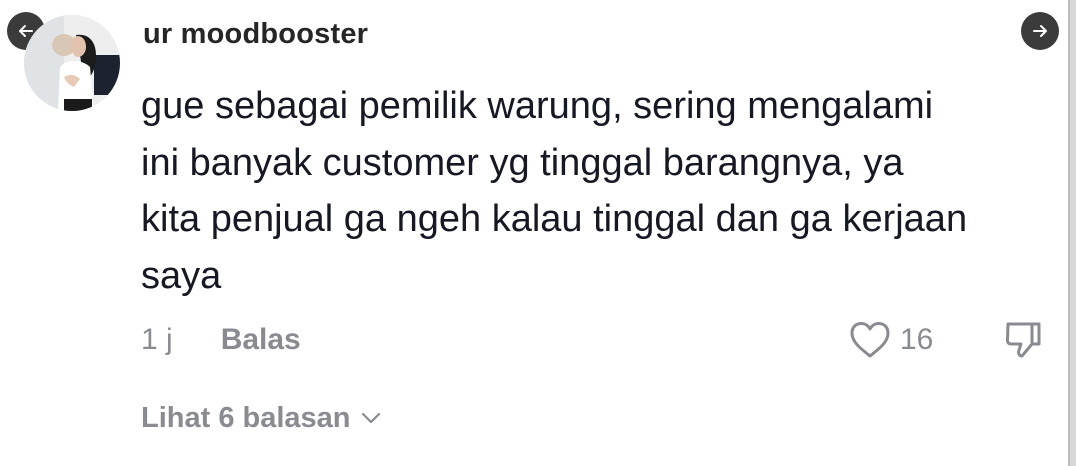  I want to click on username: ur moodbooster, so click(255, 34).